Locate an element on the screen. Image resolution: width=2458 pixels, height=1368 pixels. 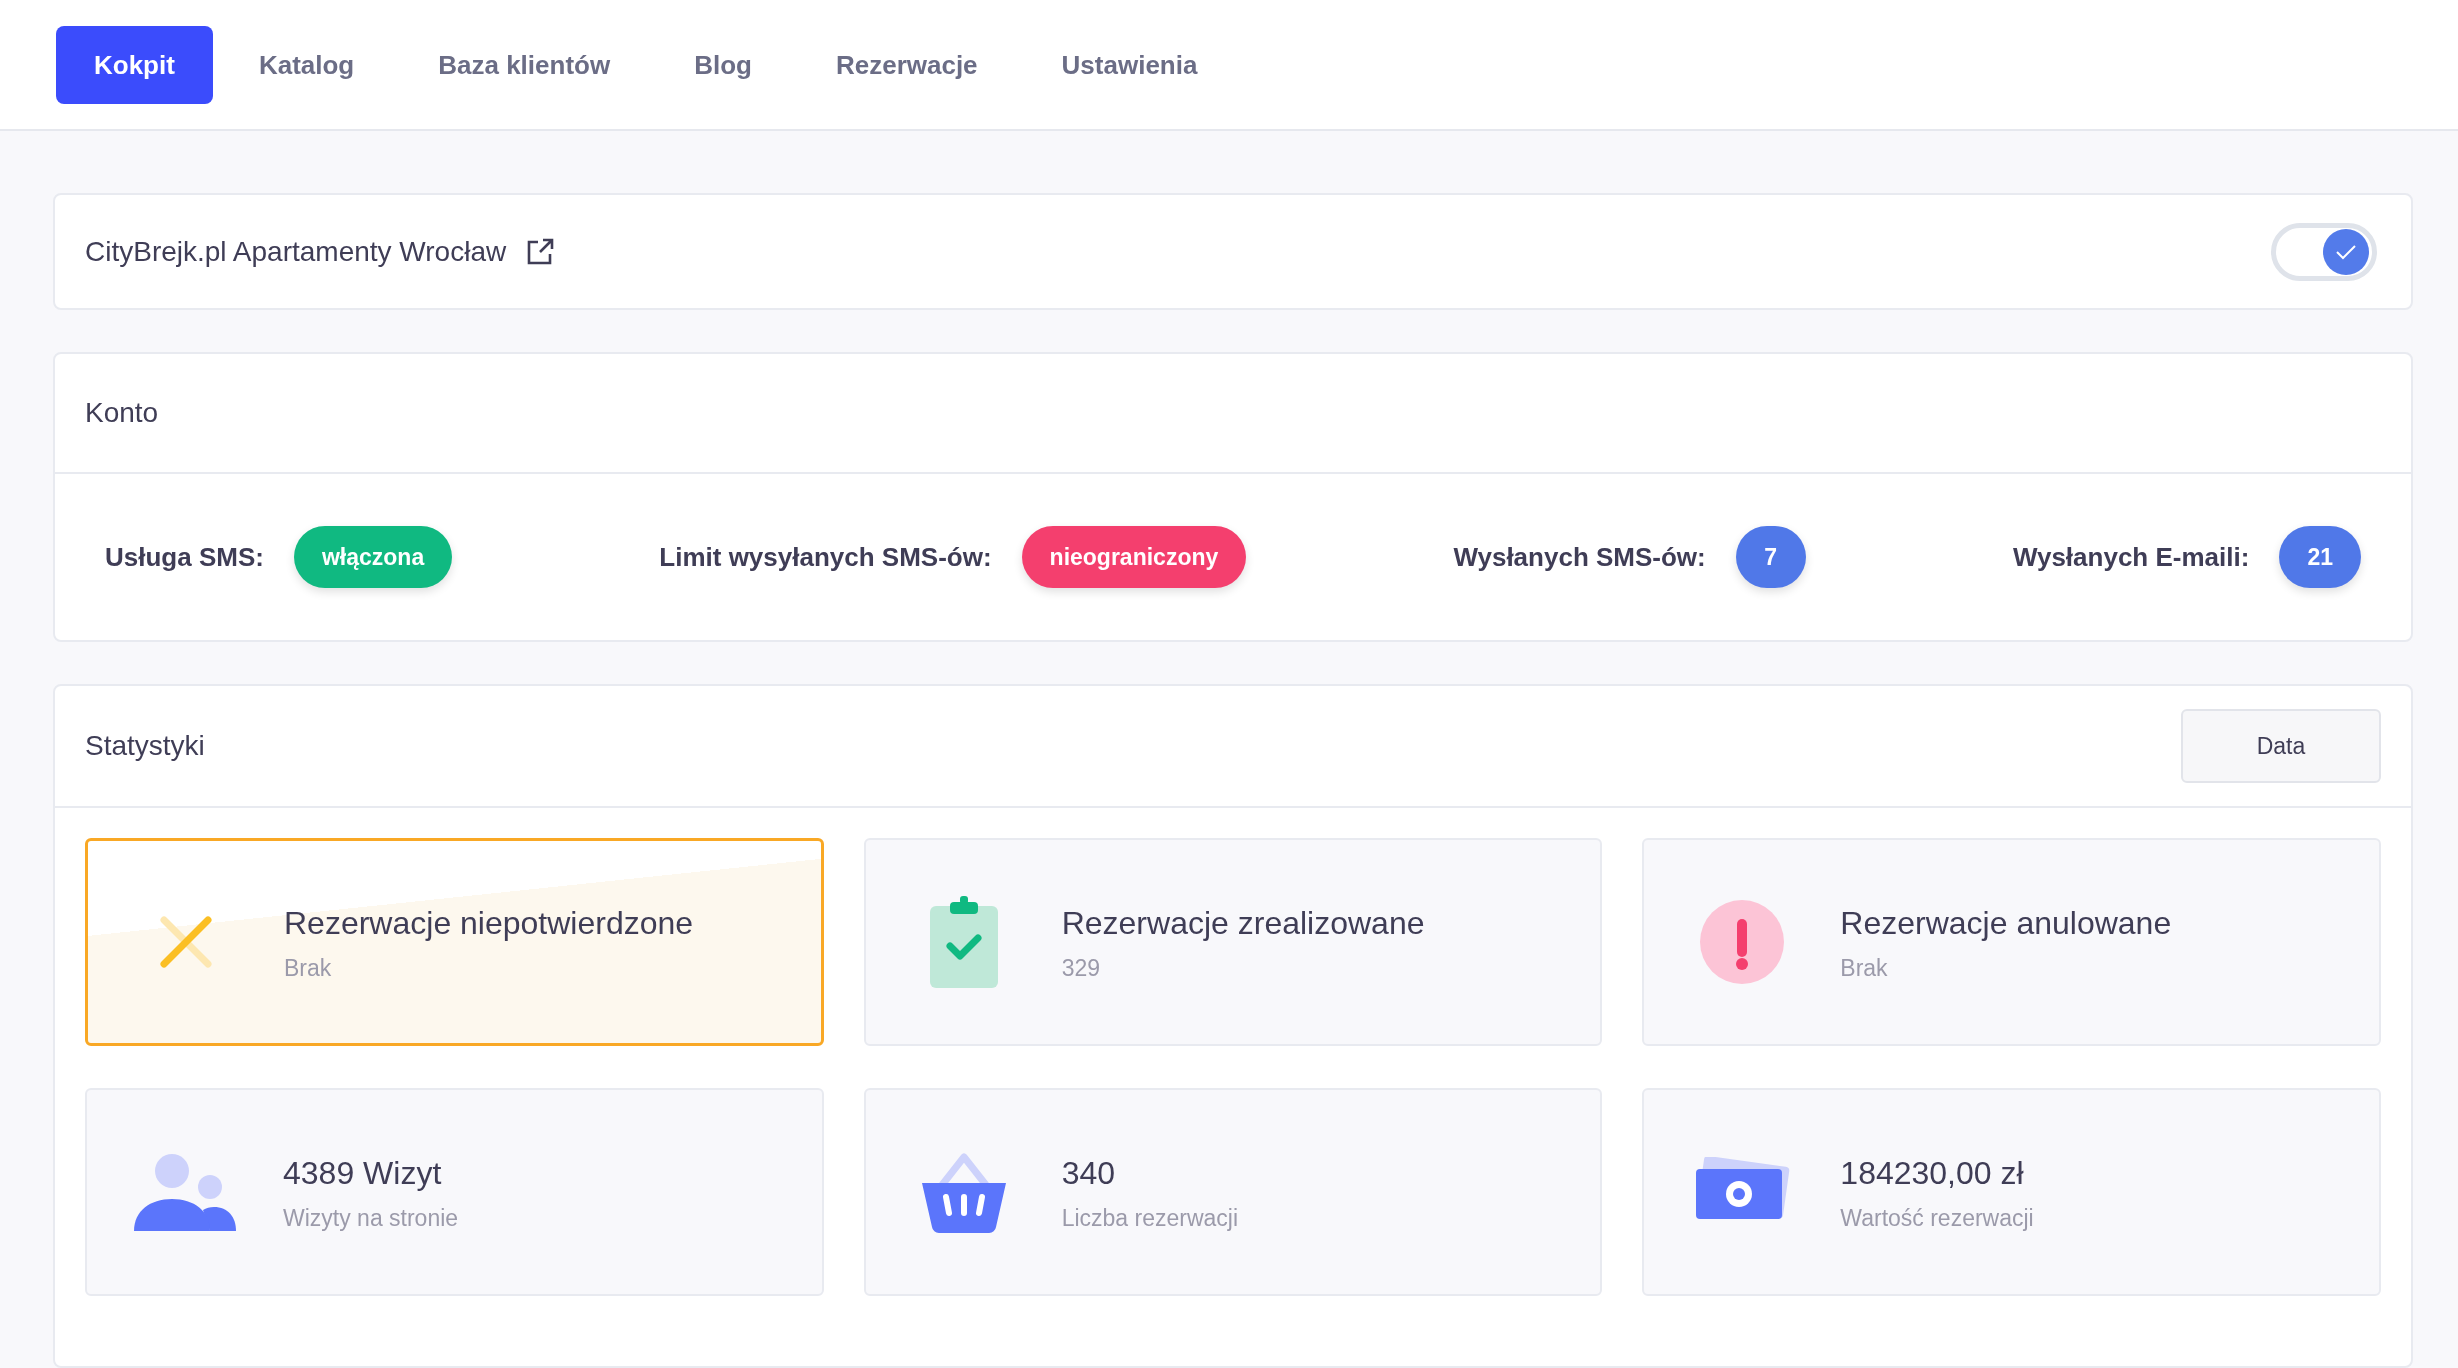
stat-title: Rezerwacje zrealizowane is located at coordinates (1243, 923).